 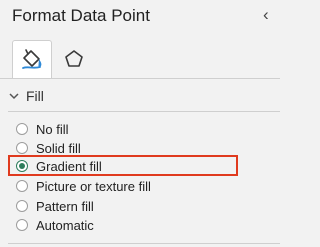 What do you see at coordinates (93, 186) in the screenshot?
I see `fill-option-label: Picture or texture fill` at bounding box center [93, 186].